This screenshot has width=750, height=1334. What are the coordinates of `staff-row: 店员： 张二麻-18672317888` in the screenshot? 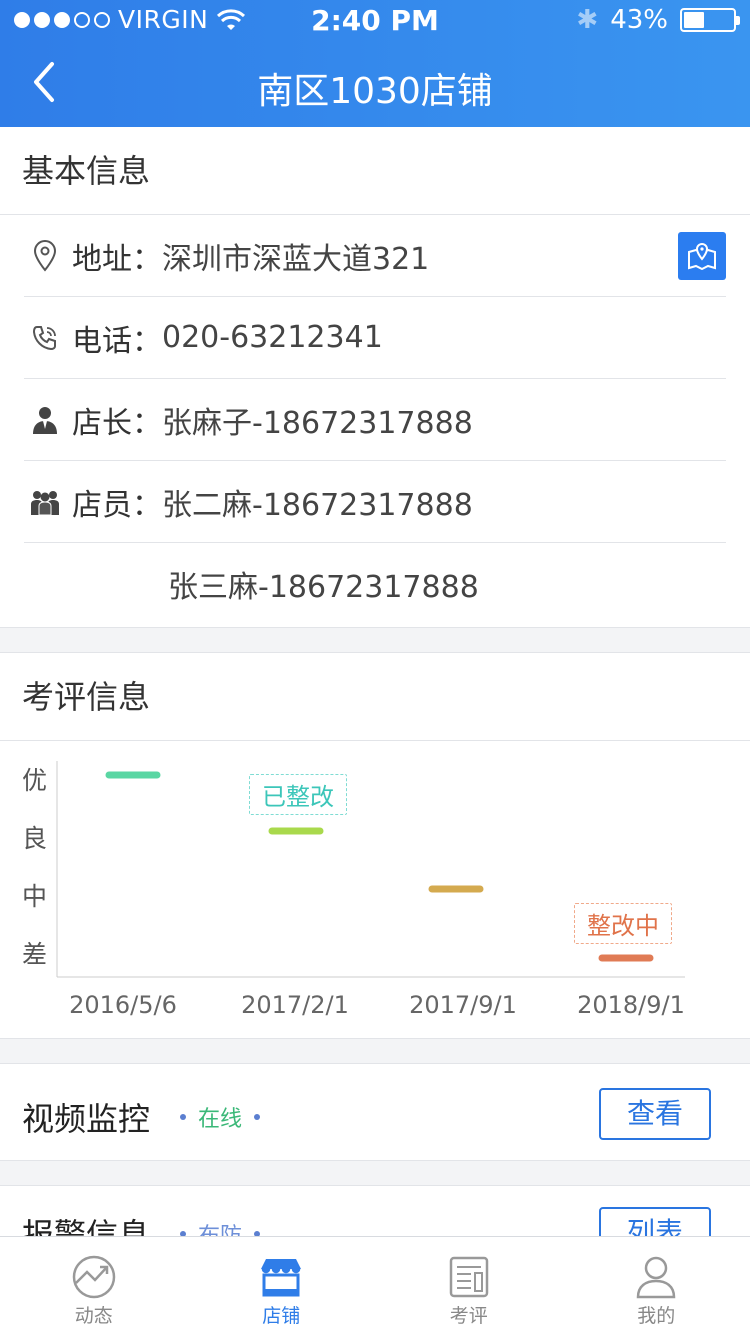 It's located at (375, 502).